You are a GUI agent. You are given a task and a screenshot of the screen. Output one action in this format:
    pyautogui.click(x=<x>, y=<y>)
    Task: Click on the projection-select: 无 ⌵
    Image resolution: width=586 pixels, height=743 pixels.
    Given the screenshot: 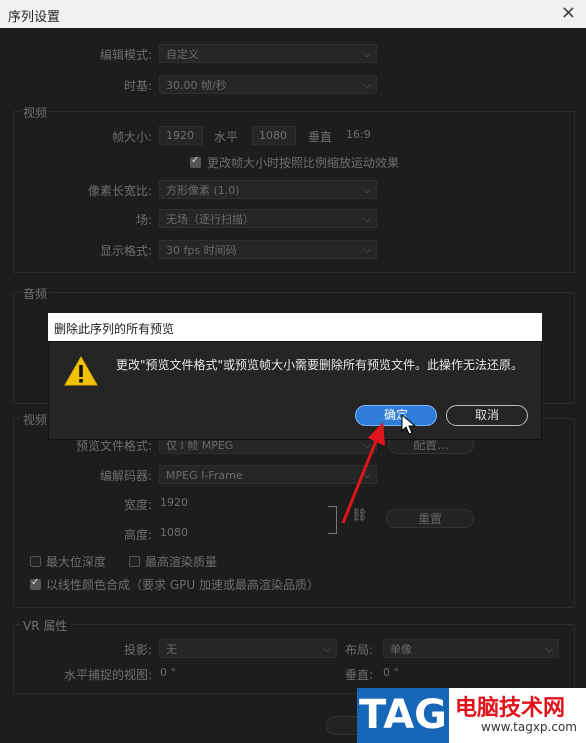 What is the action you would take?
    pyautogui.click(x=248, y=648)
    